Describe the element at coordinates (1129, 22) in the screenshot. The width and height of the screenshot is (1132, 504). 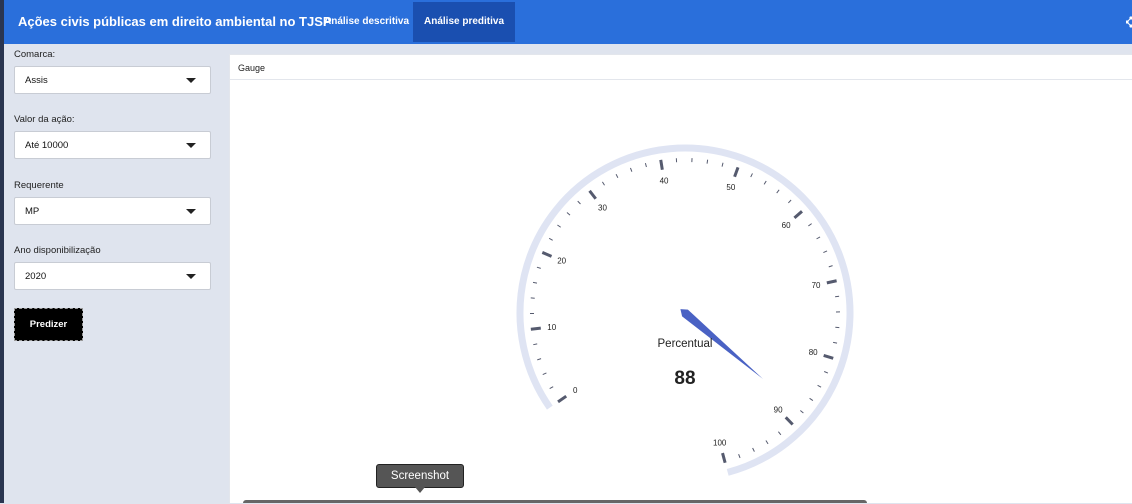
I see `share-icon` at that location.